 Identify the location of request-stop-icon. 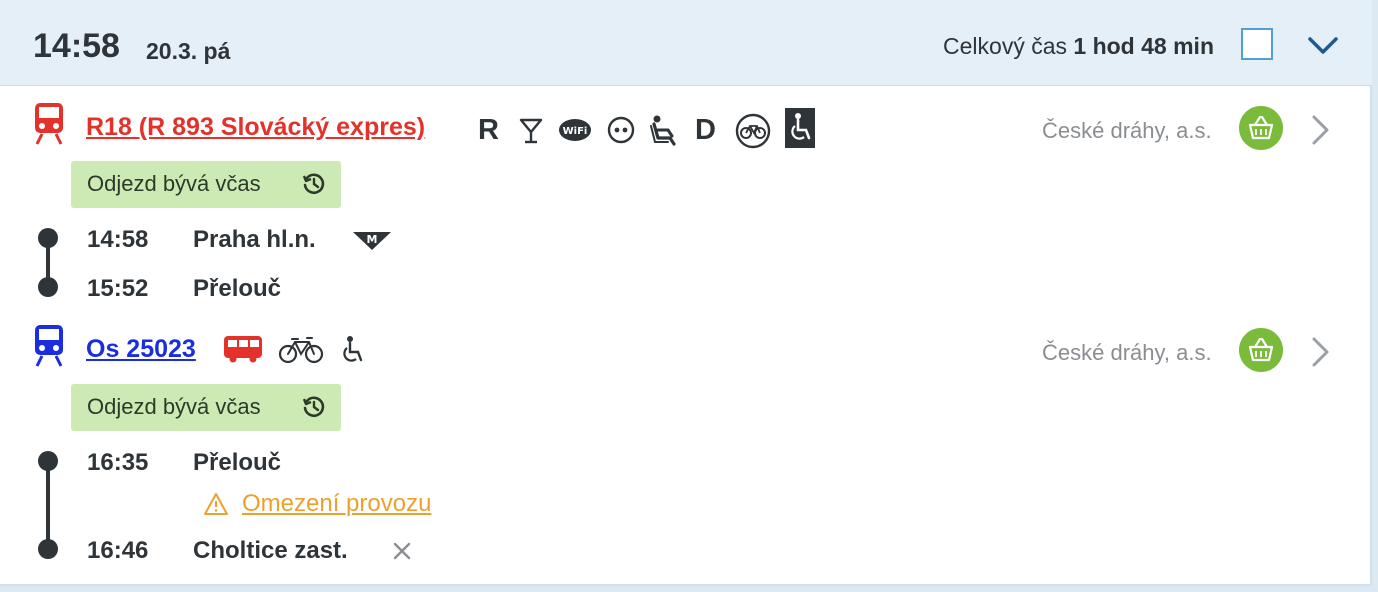
(402, 551).